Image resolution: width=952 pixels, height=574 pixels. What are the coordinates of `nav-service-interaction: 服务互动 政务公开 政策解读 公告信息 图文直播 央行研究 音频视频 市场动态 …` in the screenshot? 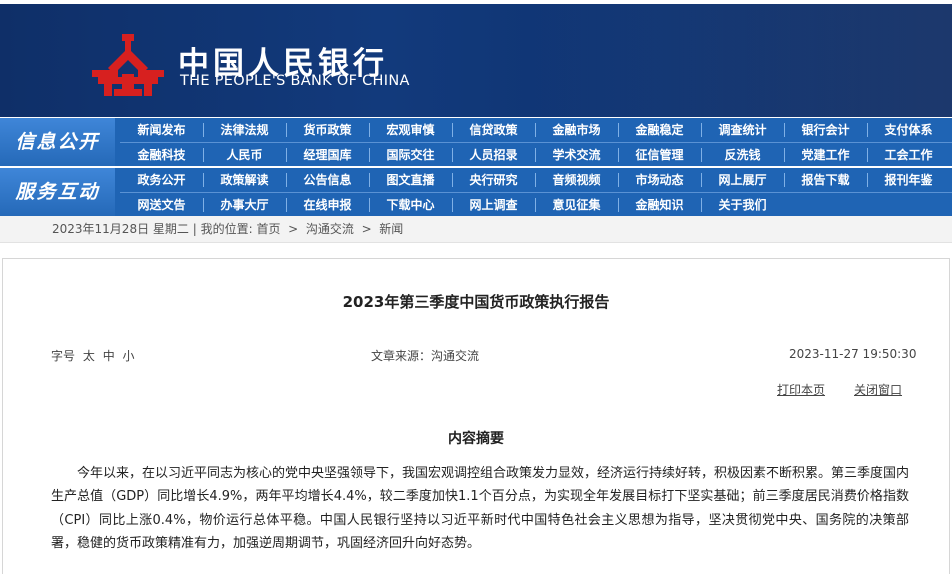 It's located at (476, 192).